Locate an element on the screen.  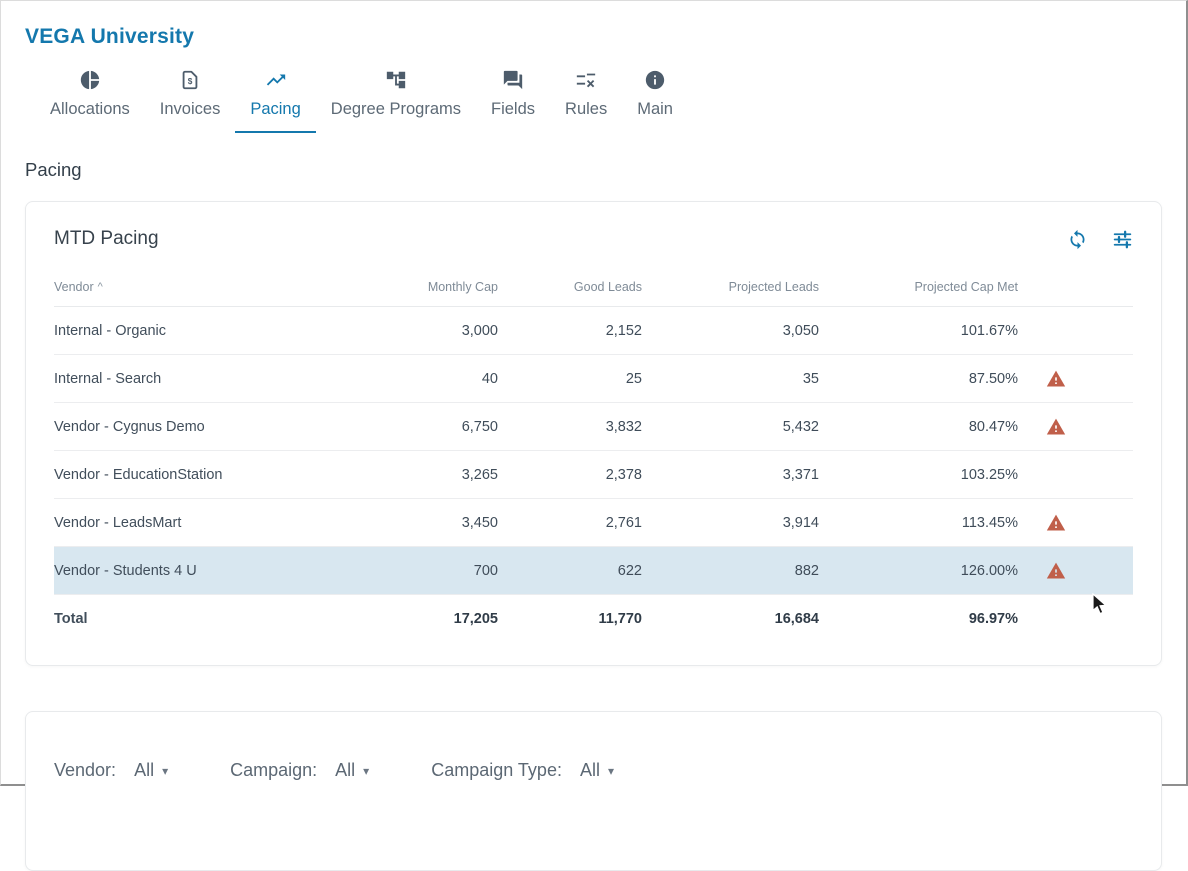
vendor-cell: Internal - Organic is located at coordinates (110, 330).